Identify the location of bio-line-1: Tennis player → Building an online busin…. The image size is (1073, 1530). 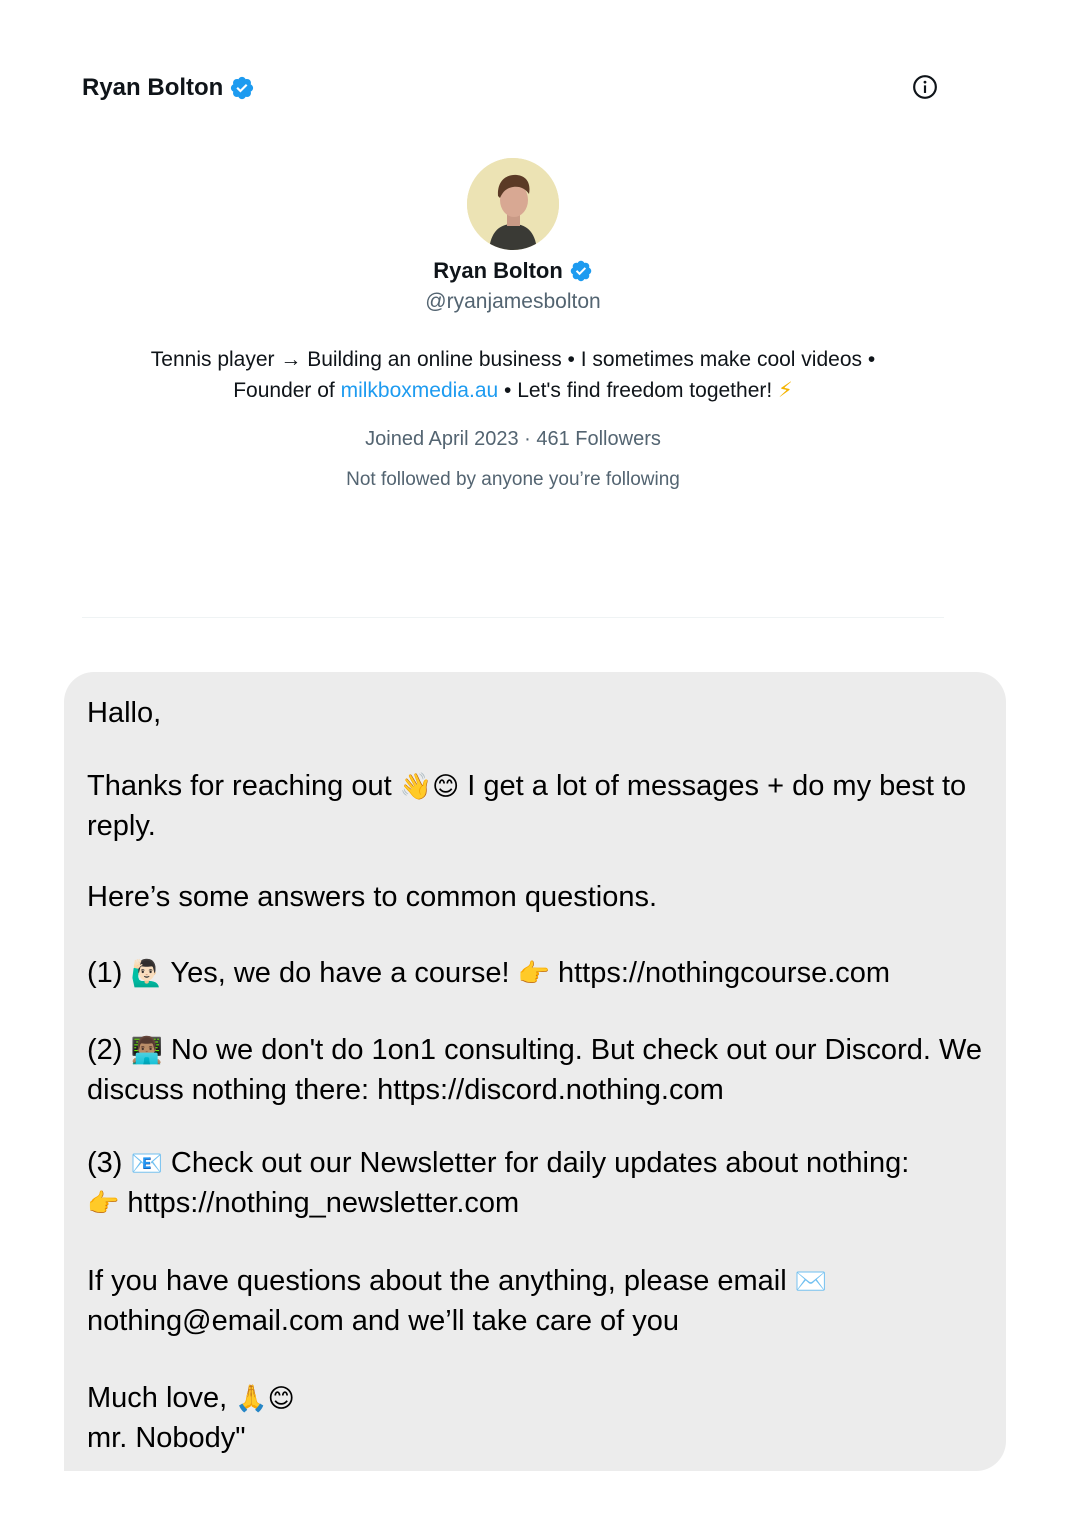
(513, 359).